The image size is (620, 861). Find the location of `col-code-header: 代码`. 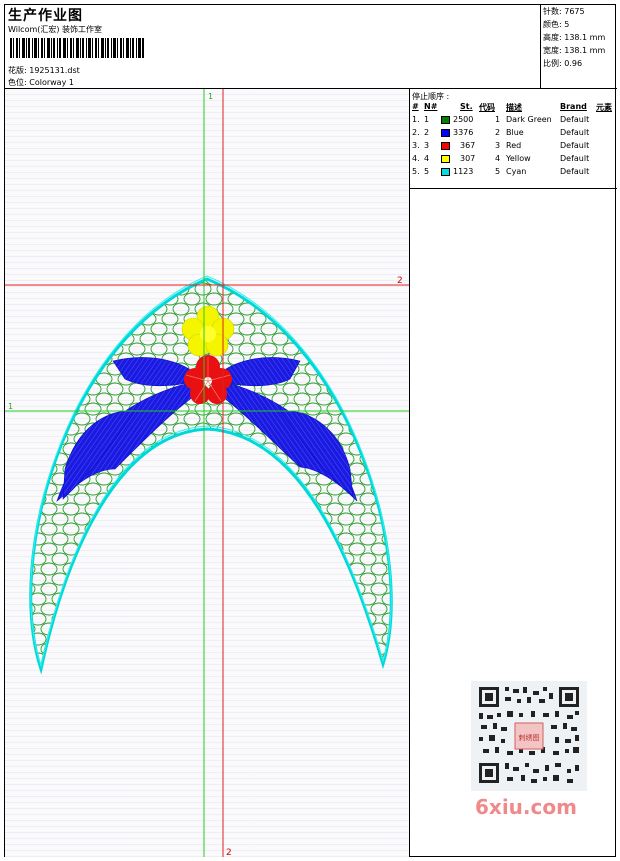

col-code-header: 代码 is located at coordinates (487, 107).